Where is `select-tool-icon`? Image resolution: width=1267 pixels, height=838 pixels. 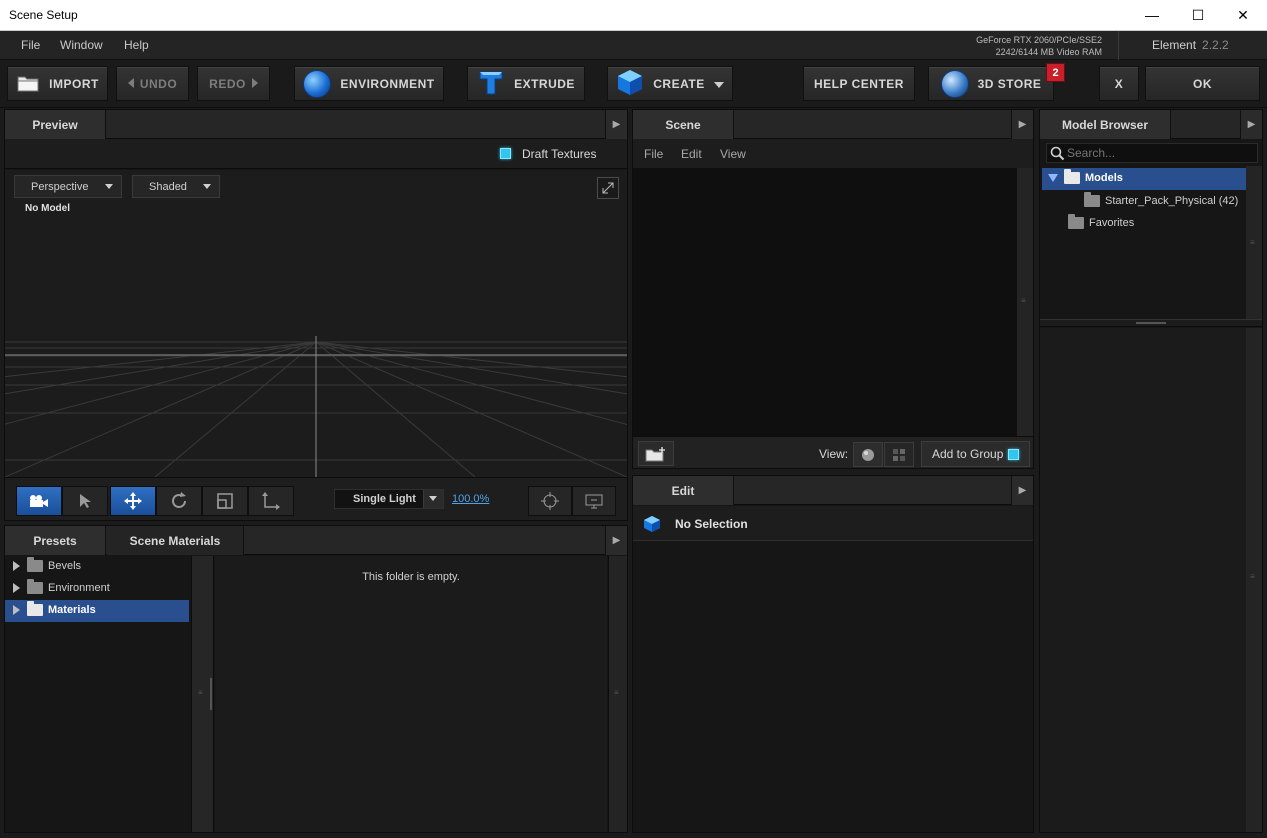 select-tool-icon is located at coordinates (85, 501).